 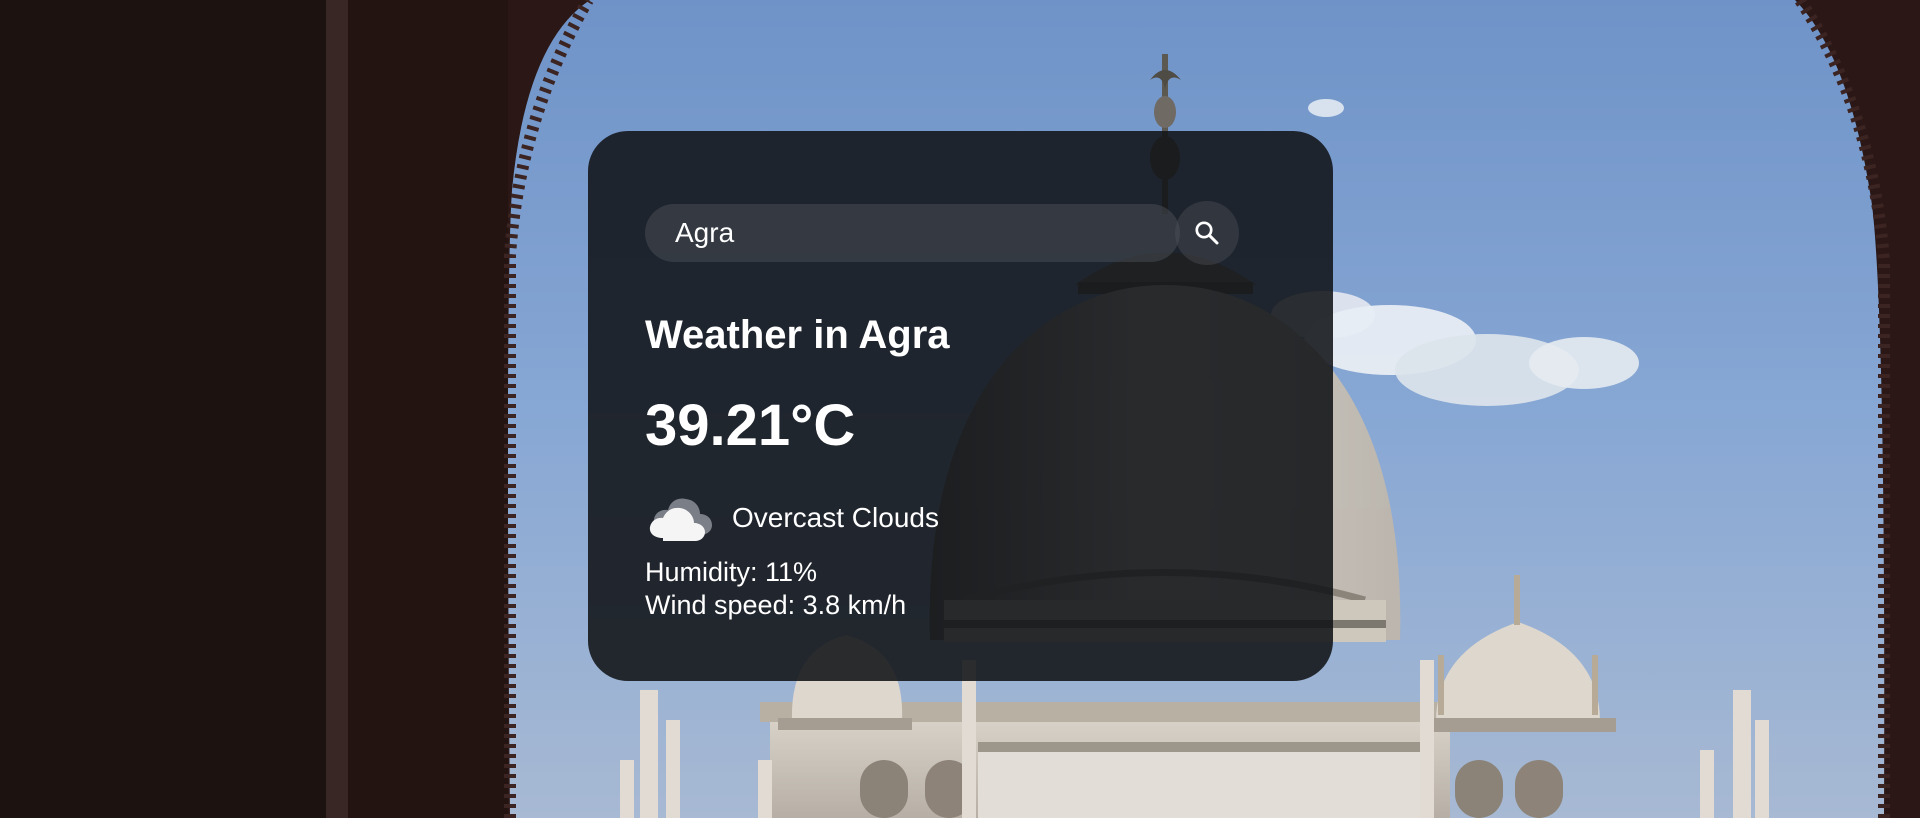 I want to click on temperature-value: 39.21°C, so click(x=750, y=425).